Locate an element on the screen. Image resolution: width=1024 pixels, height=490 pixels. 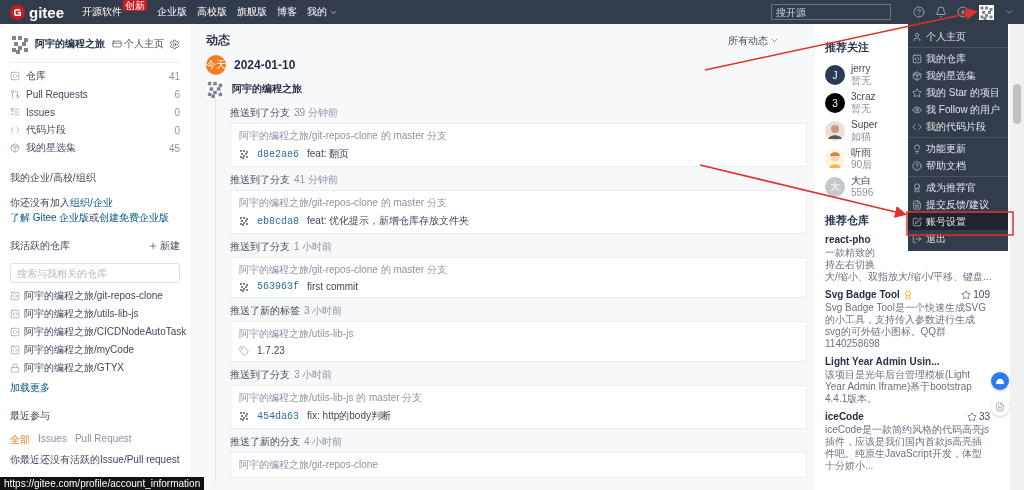
repo-link: 阿宇的编程之旅/git-repos-clone is located at coordinates (98, 296).